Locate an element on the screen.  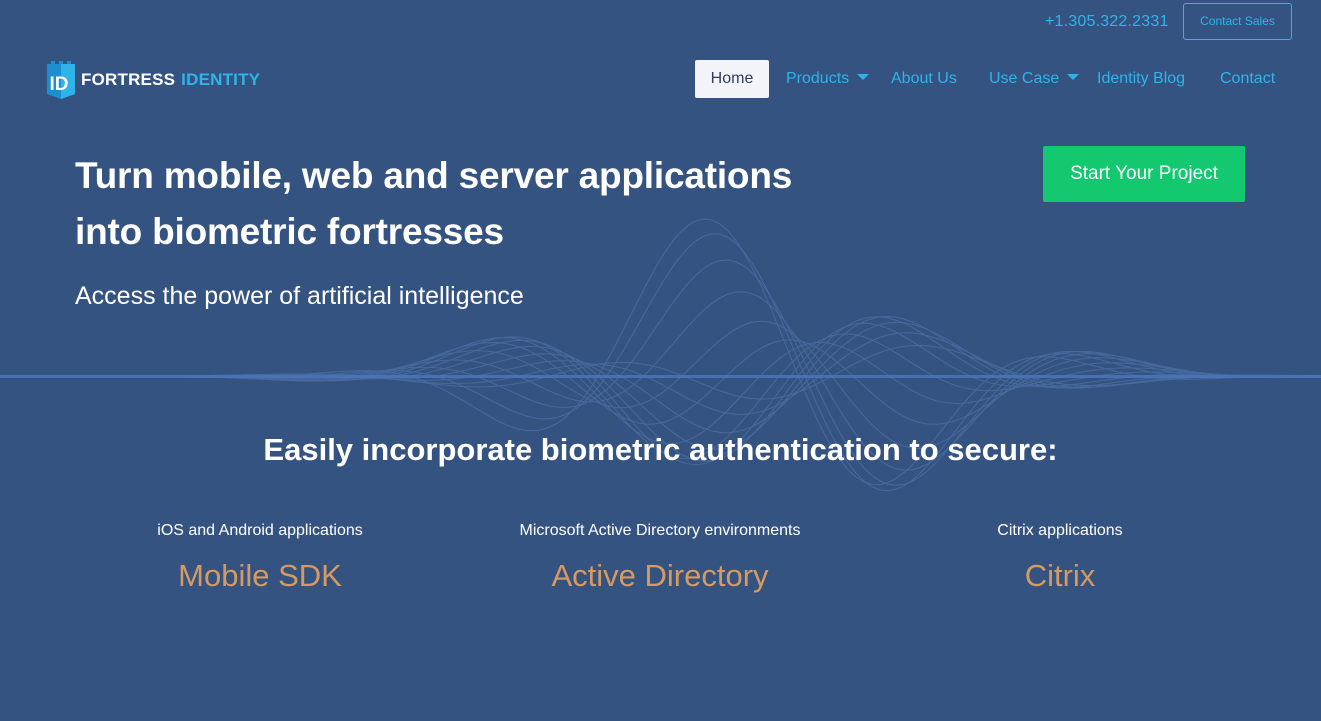
nav-item-label: Home is located at coordinates (732, 78).